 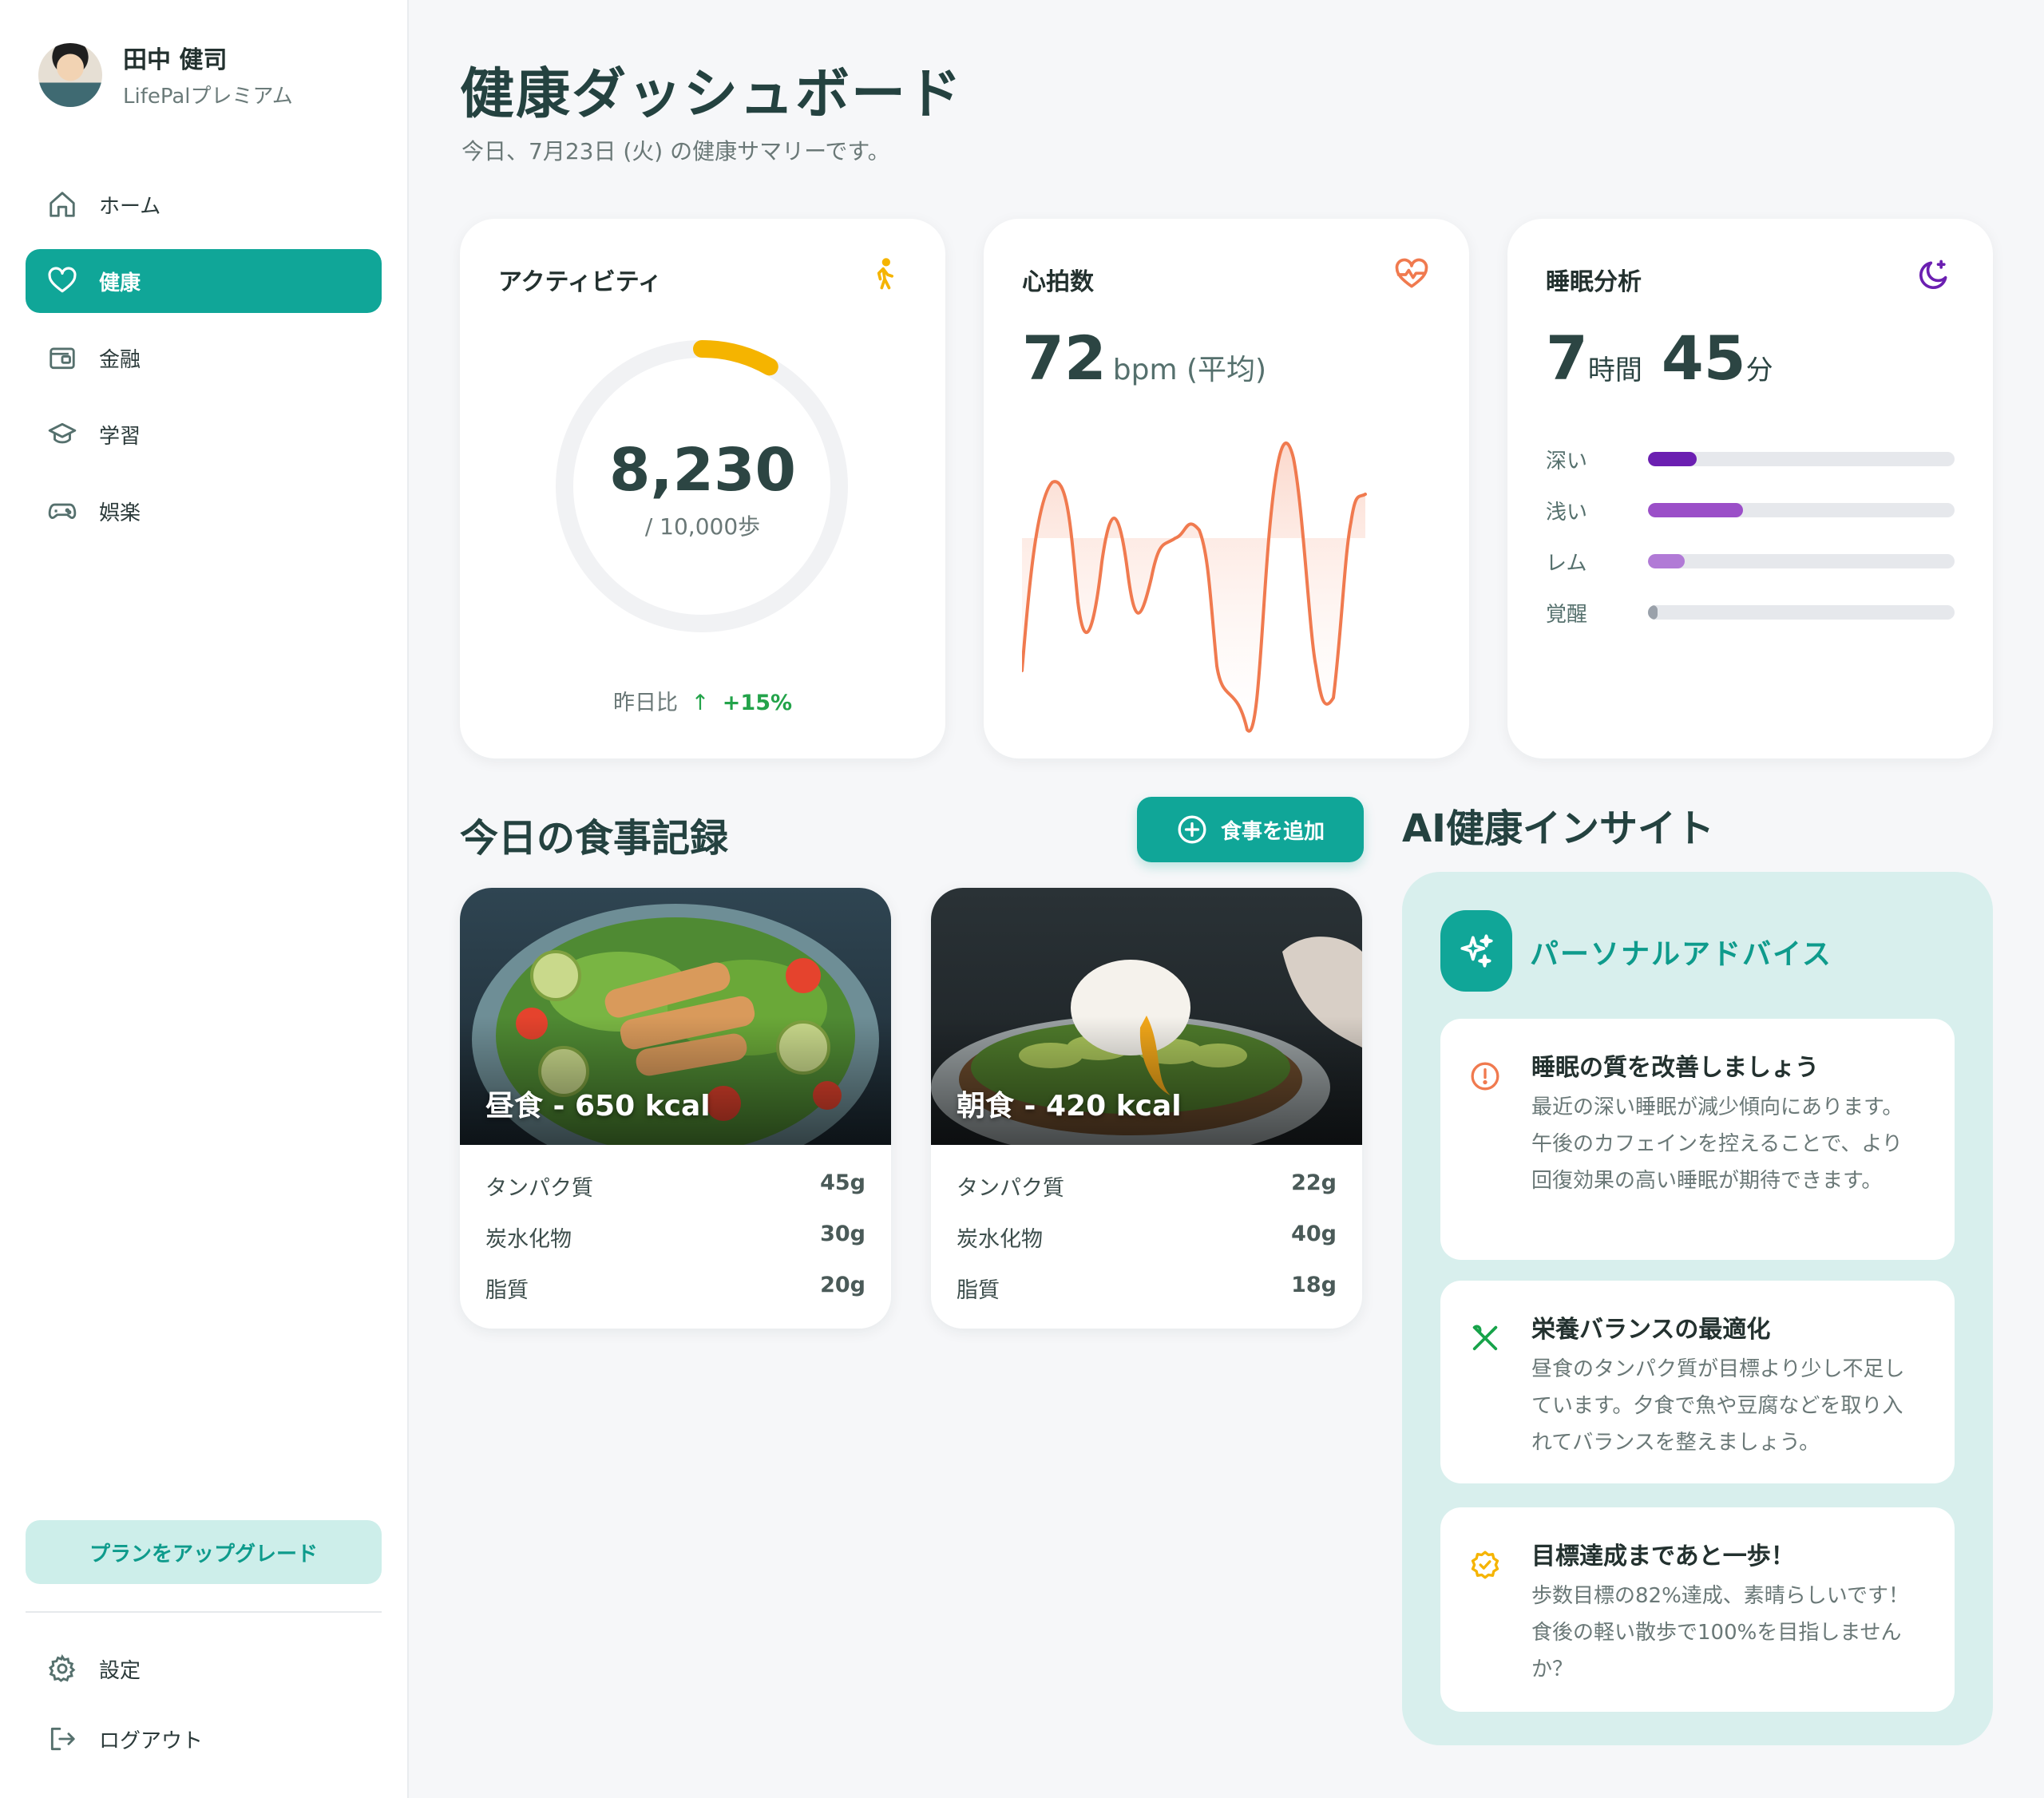 I want to click on home-icon, so click(x=62, y=204).